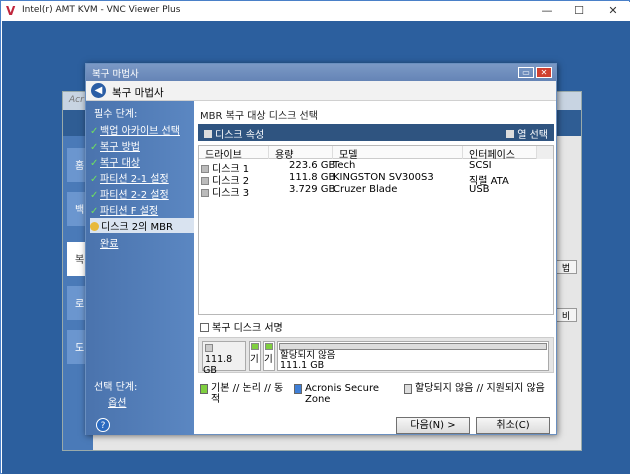  I want to click on step-disk2-mbr: 디스크 2의 MBR, so click(142, 225).